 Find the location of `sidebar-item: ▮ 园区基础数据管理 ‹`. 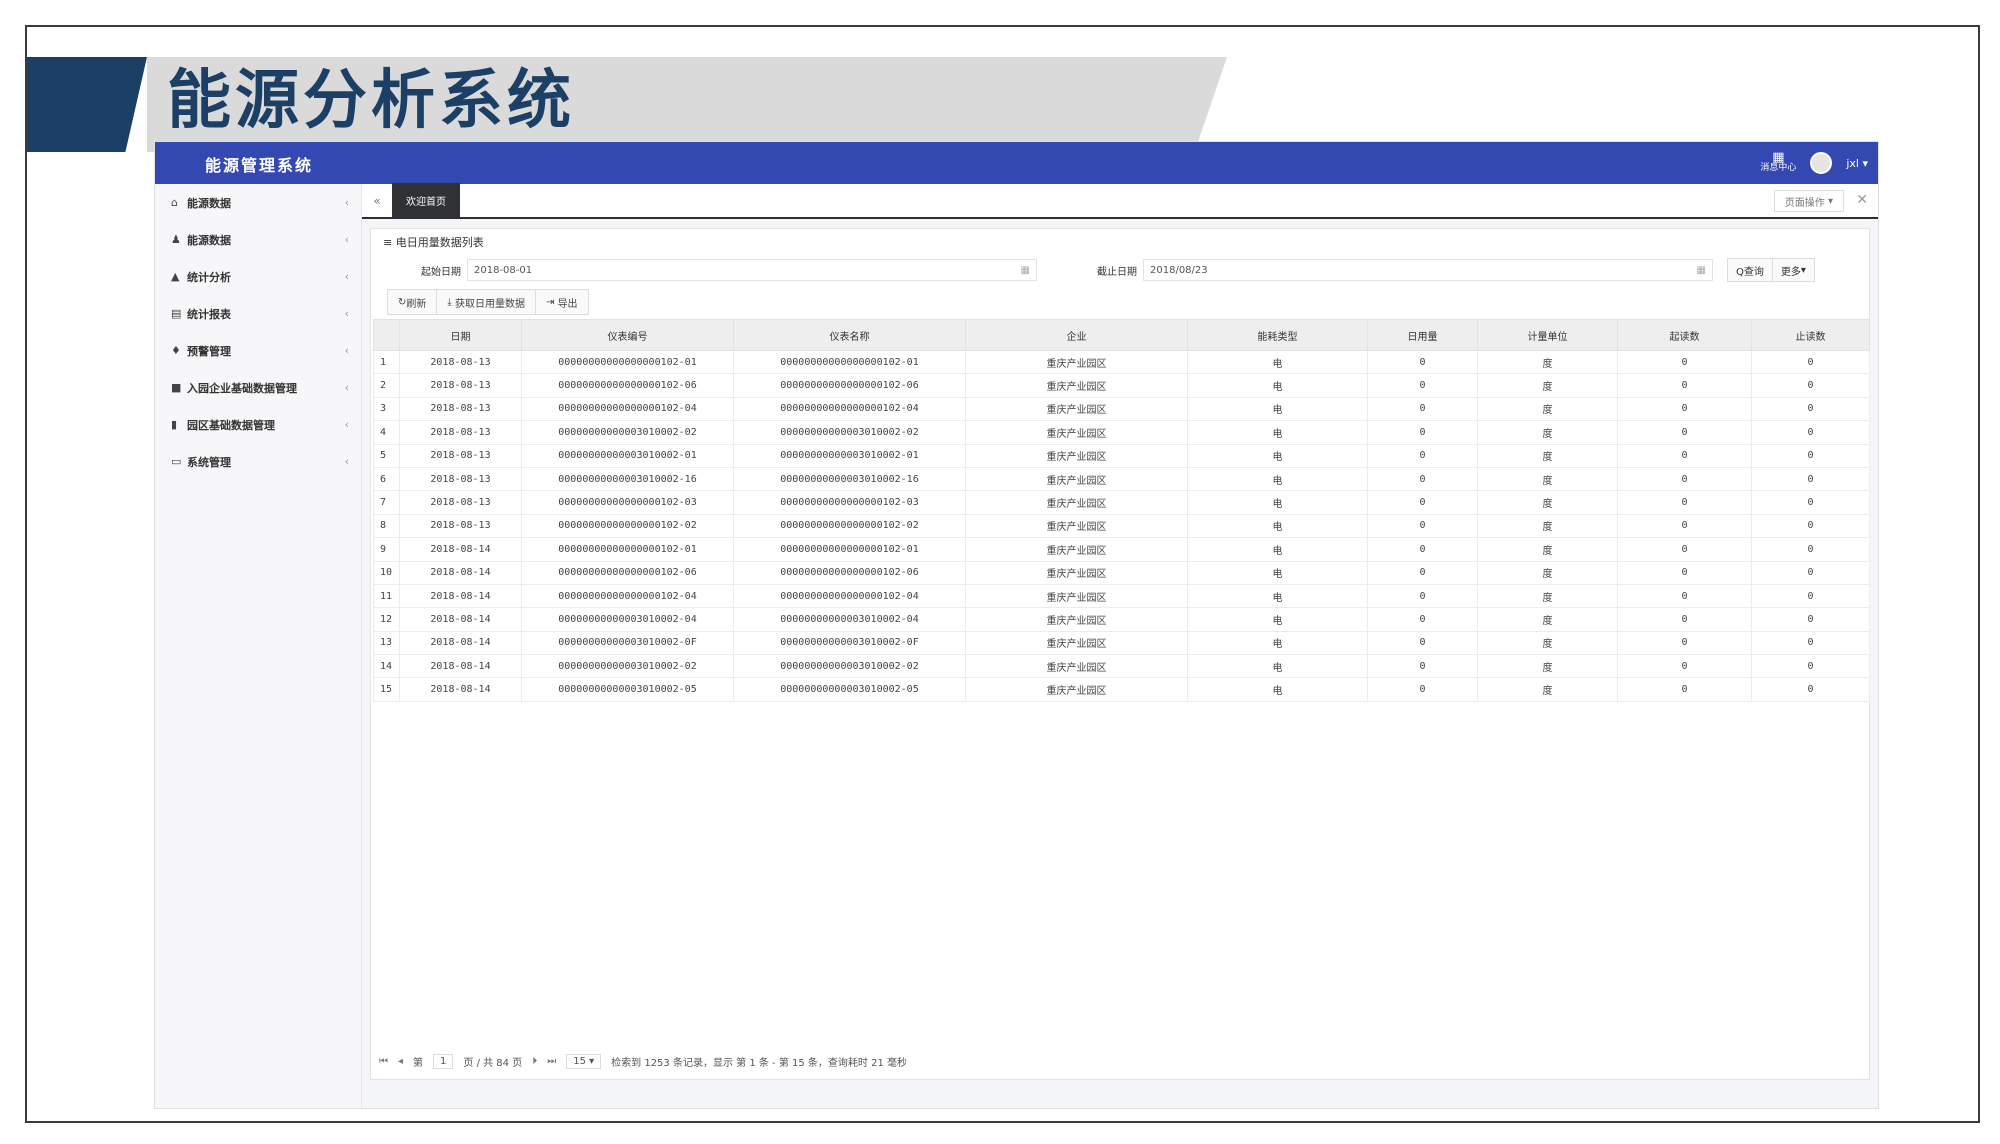

sidebar-item: ▮ 园区基础数据管理 ‹ is located at coordinates (258, 424).